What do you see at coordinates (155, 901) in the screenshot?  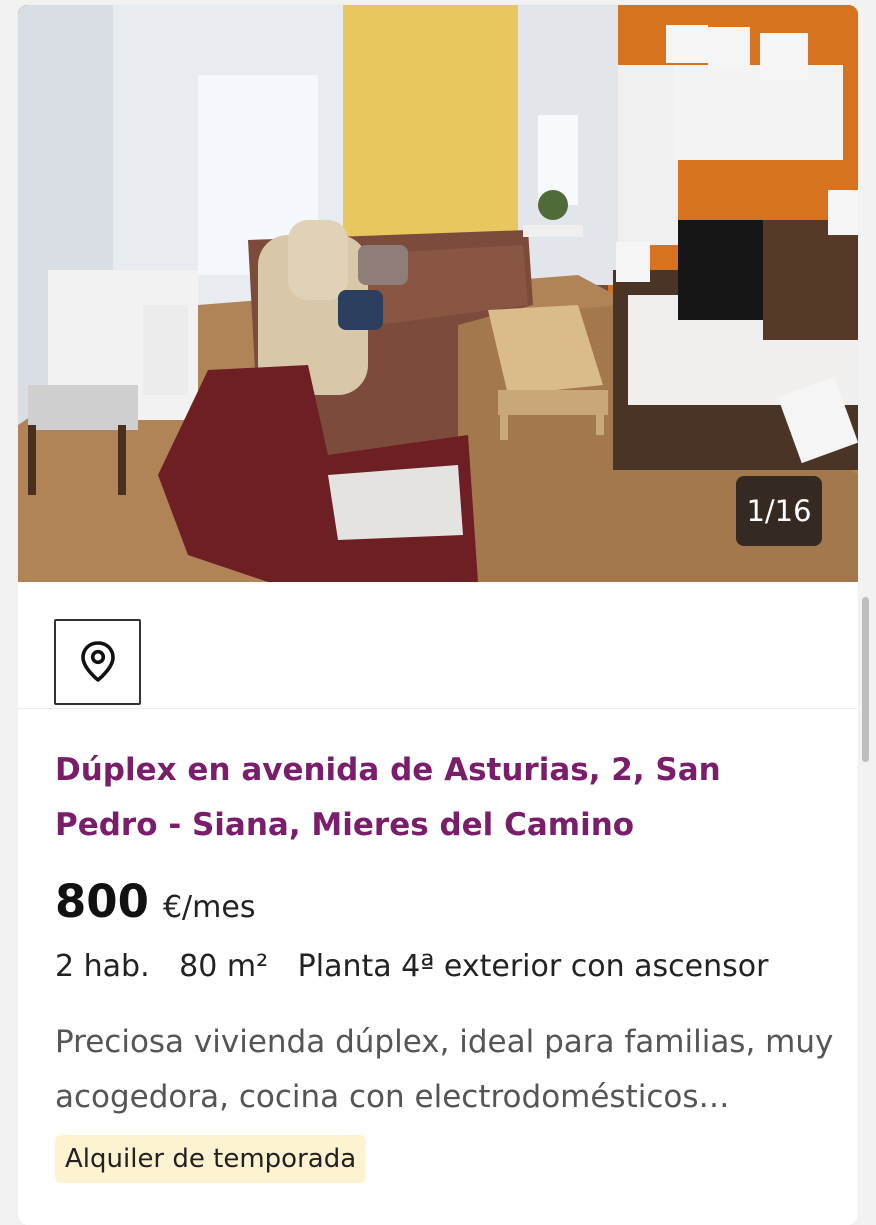 I see `price-row: 800 €/mes` at bounding box center [155, 901].